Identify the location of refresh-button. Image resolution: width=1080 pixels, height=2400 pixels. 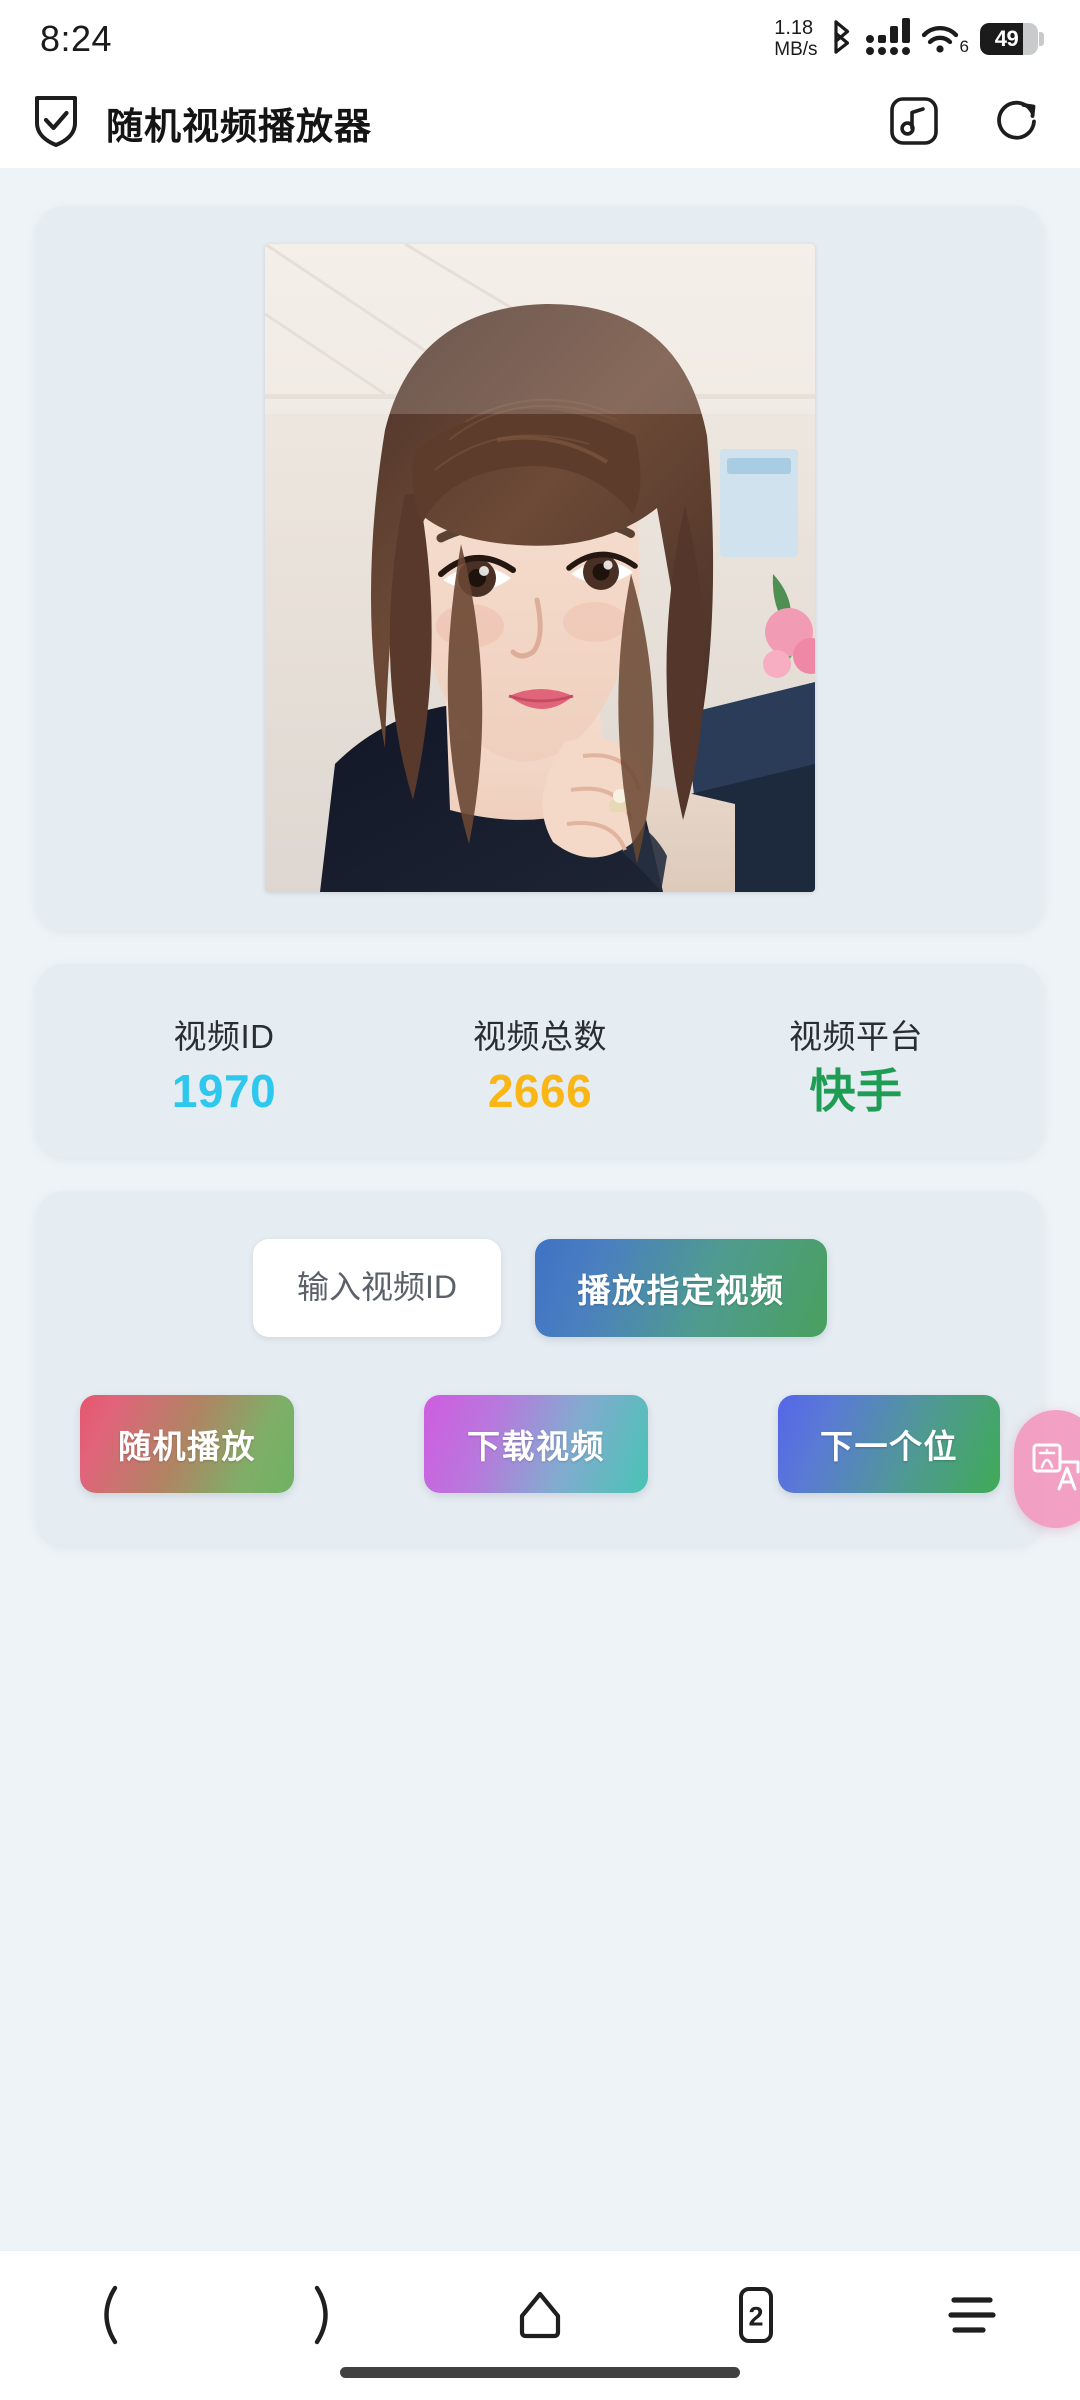
(1018, 123).